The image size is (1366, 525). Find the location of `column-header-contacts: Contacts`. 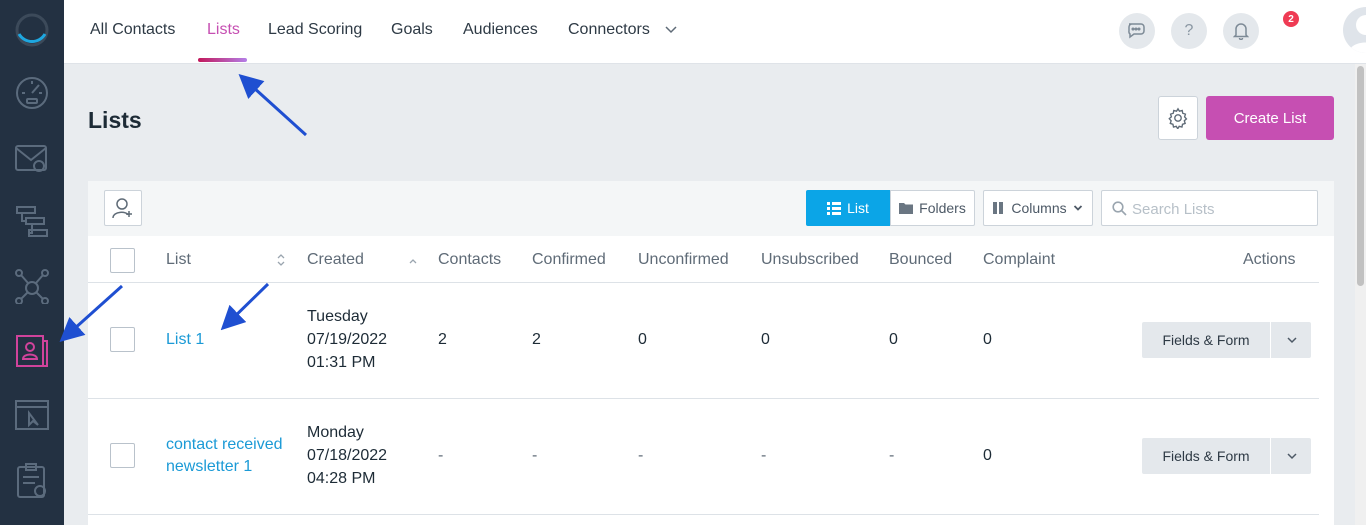

column-header-contacts: Contacts is located at coordinates (469, 260).